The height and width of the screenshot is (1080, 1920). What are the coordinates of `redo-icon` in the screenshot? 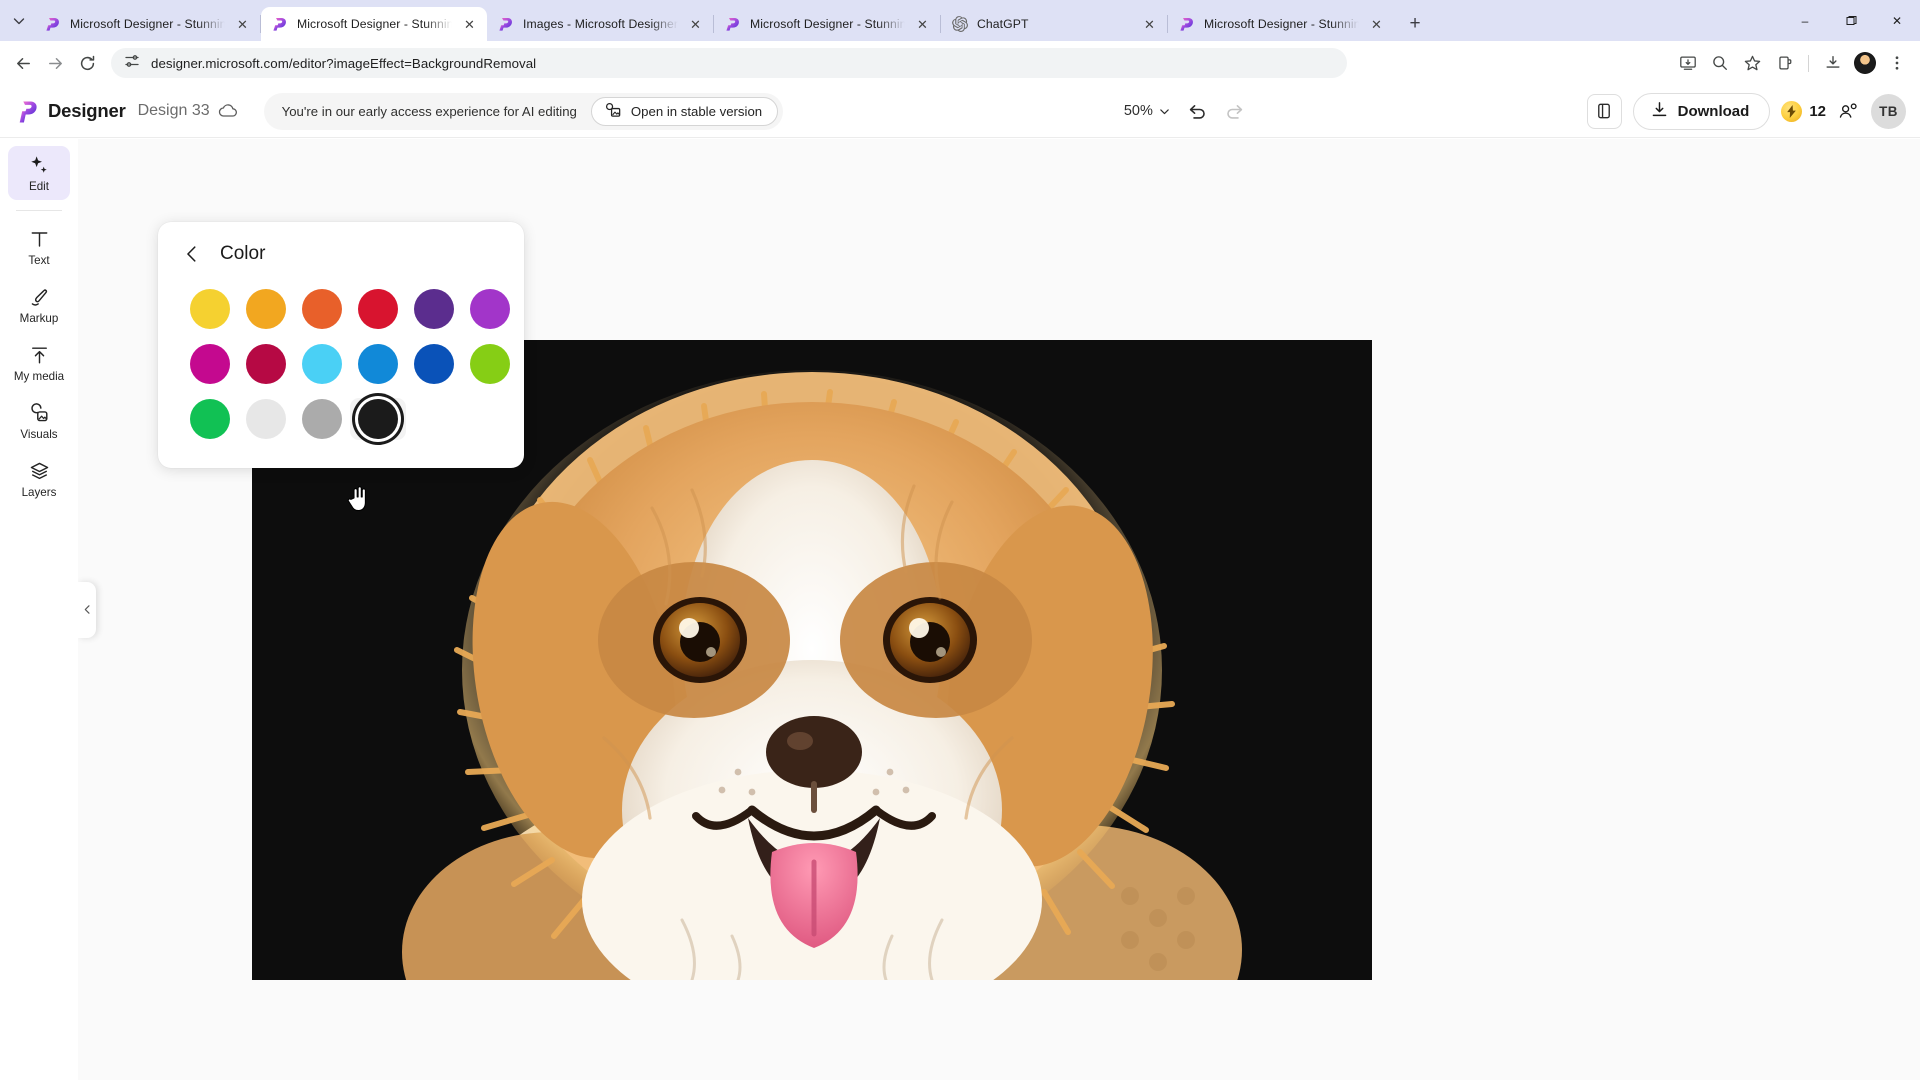 It's located at (1235, 111).